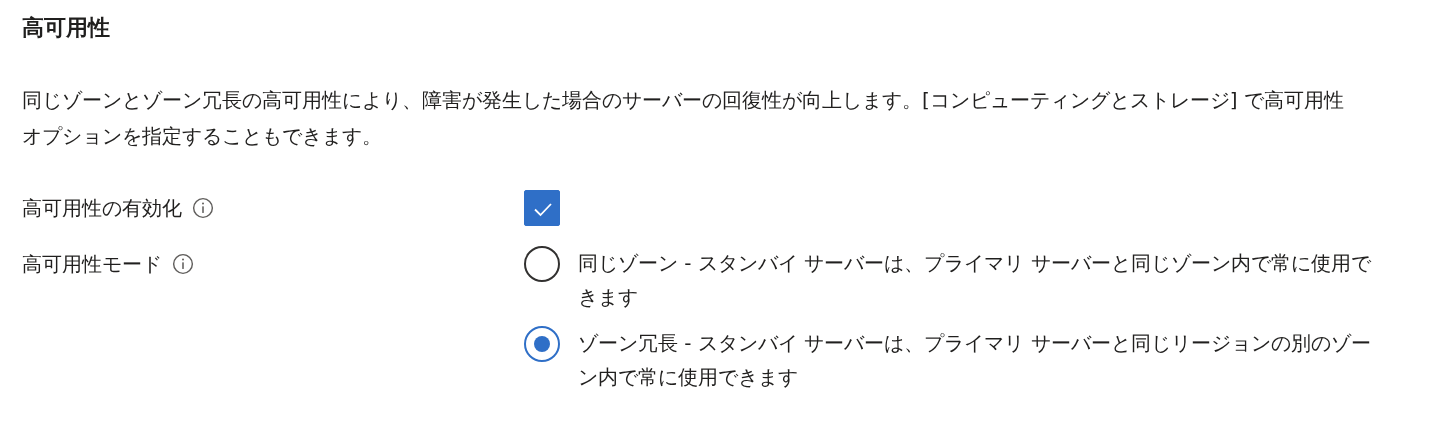  I want to click on field-label: 高可用性の有効化, so click(102, 208).